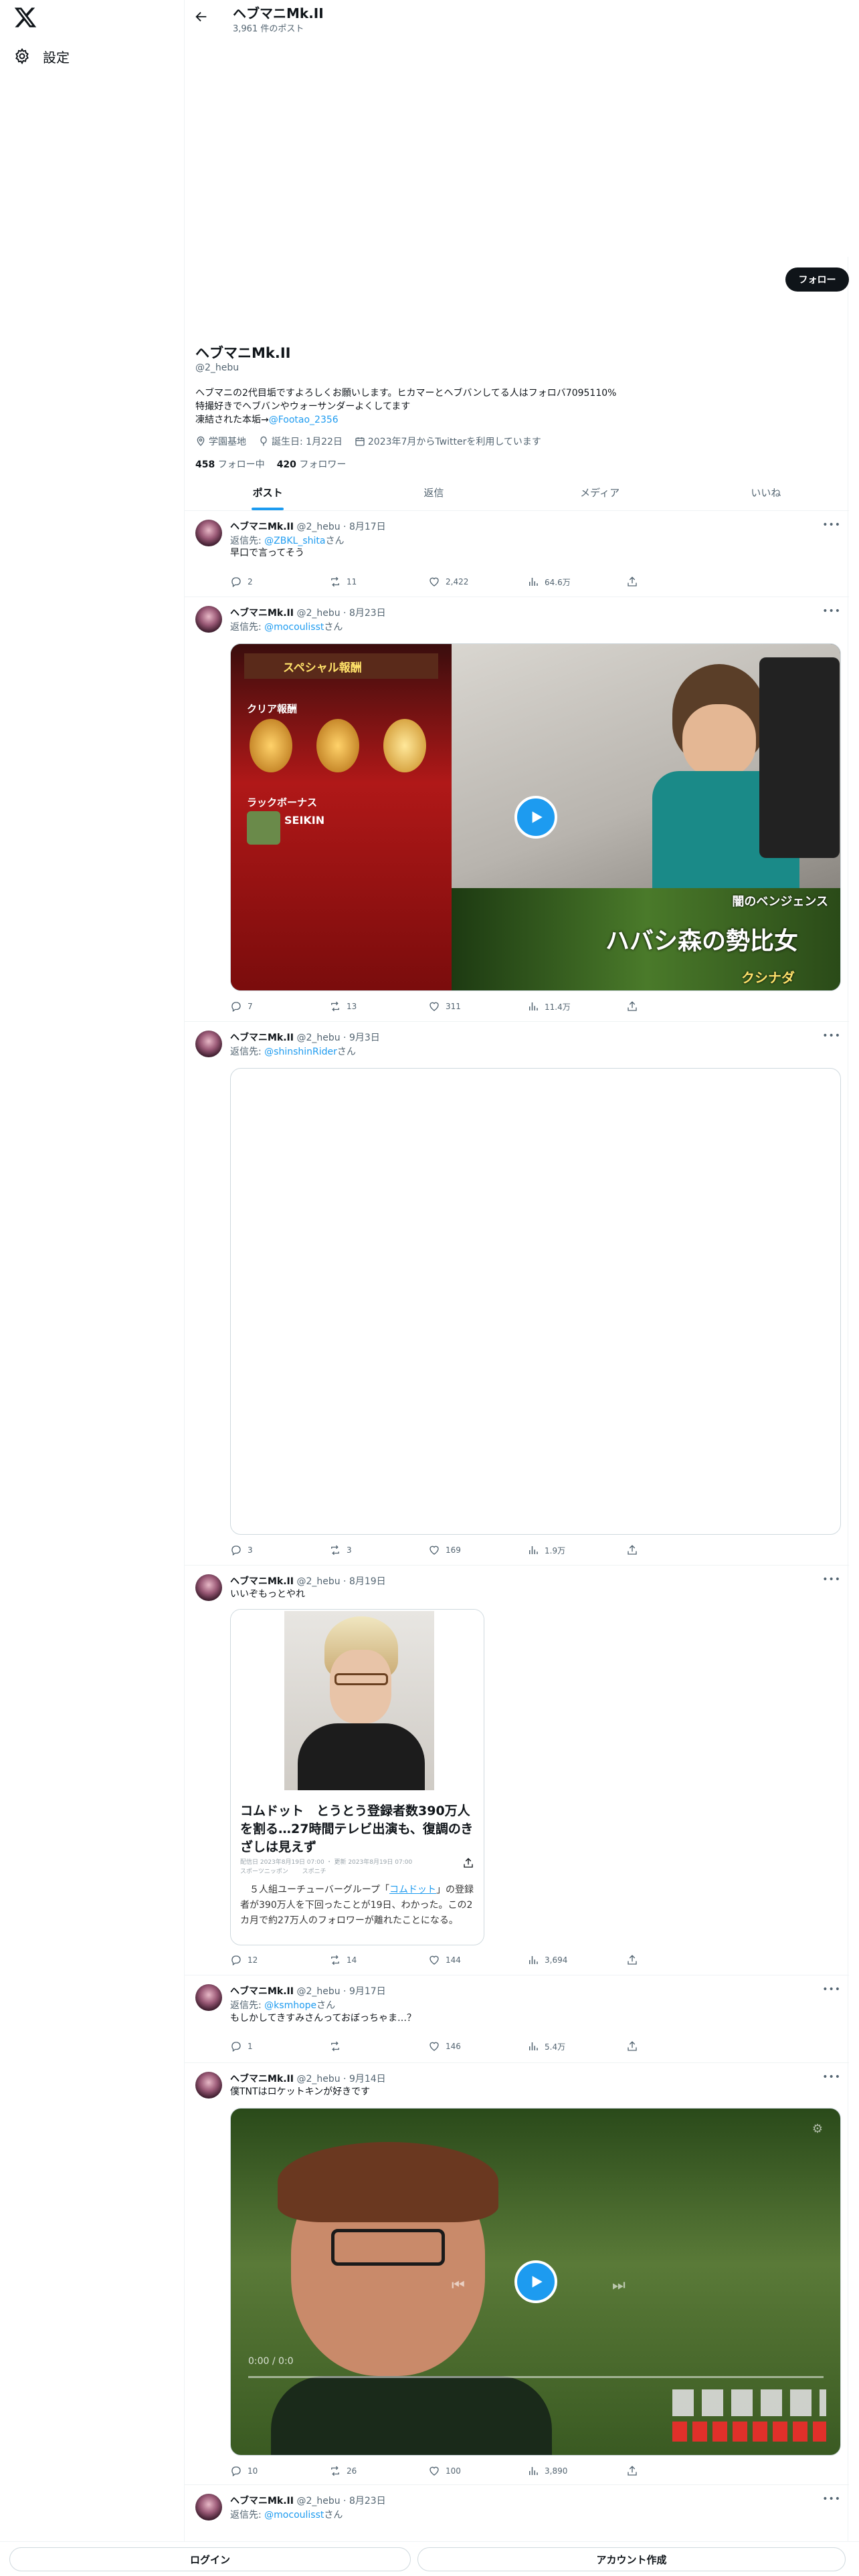  Describe the element at coordinates (290, 2006) in the screenshot. I see `reply-to-link: @ksmhope` at that location.